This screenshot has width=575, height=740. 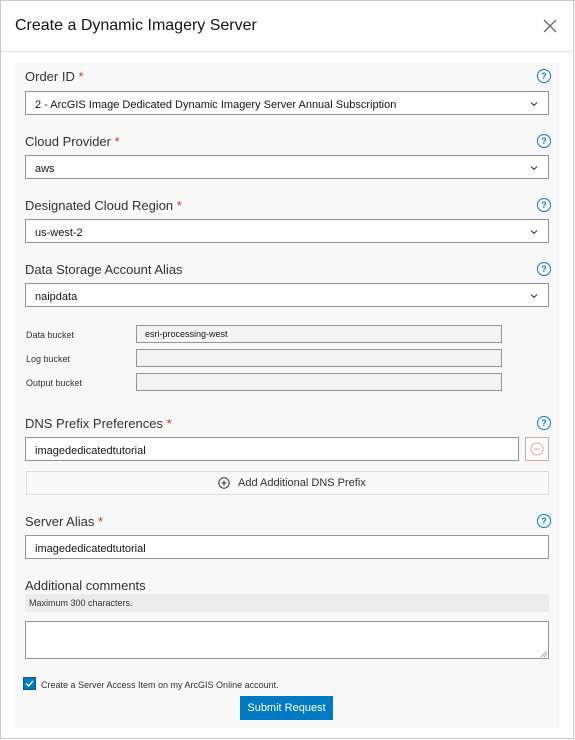 I want to click on server-alias-label: Server Alias *, so click(x=64, y=521).